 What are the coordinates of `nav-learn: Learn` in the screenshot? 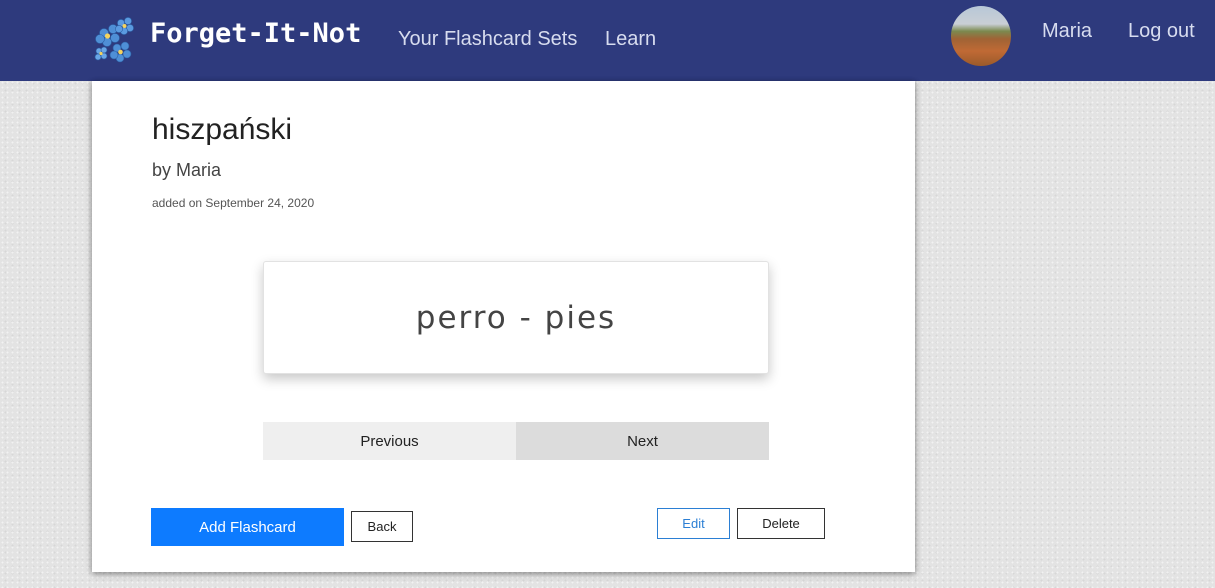 It's located at (630, 39).